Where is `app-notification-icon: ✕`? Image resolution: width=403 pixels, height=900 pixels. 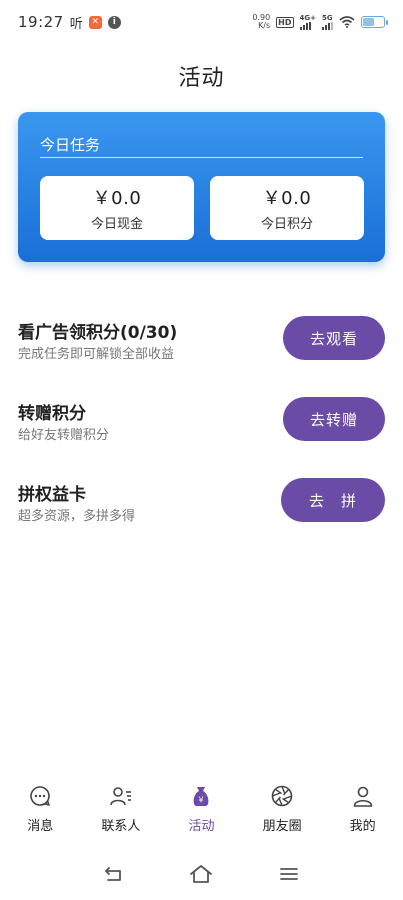
app-notification-icon: ✕ is located at coordinates (95, 22).